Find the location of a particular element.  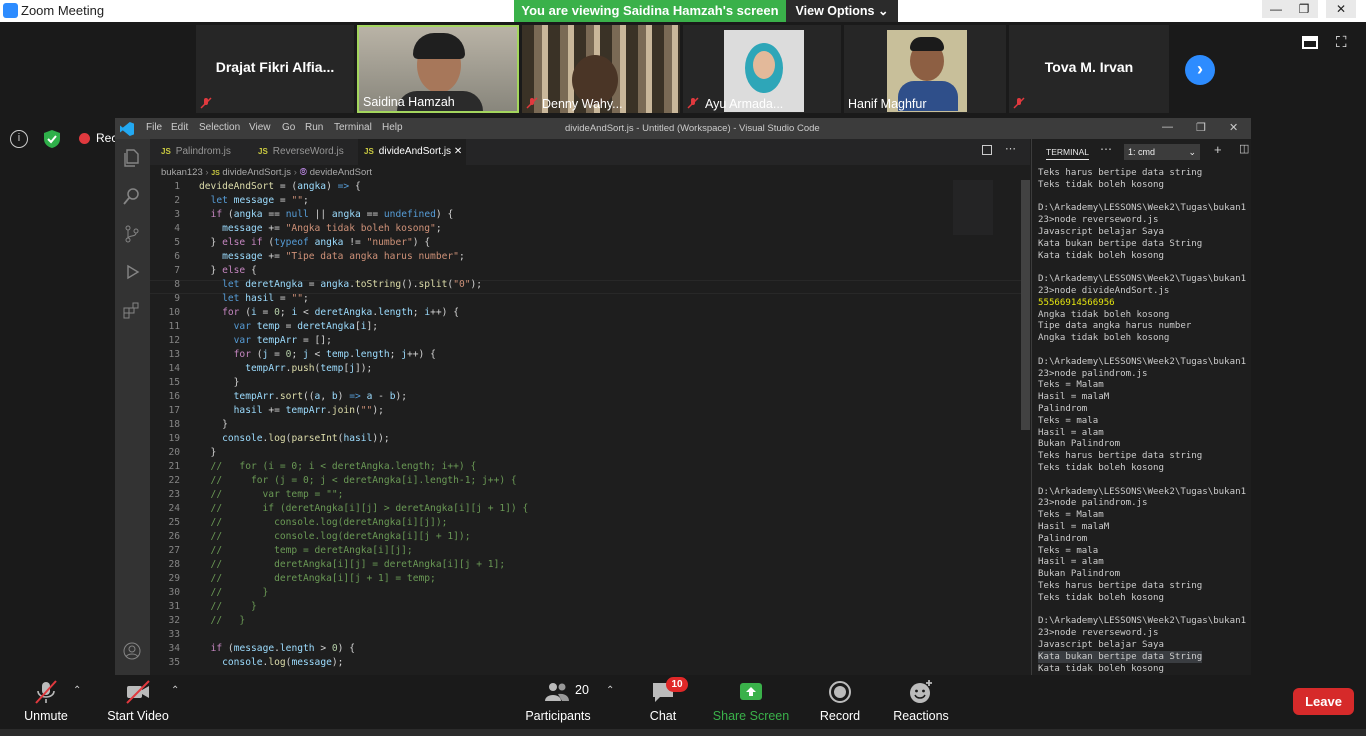

source-control-icon is located at coordinates (132, 234).